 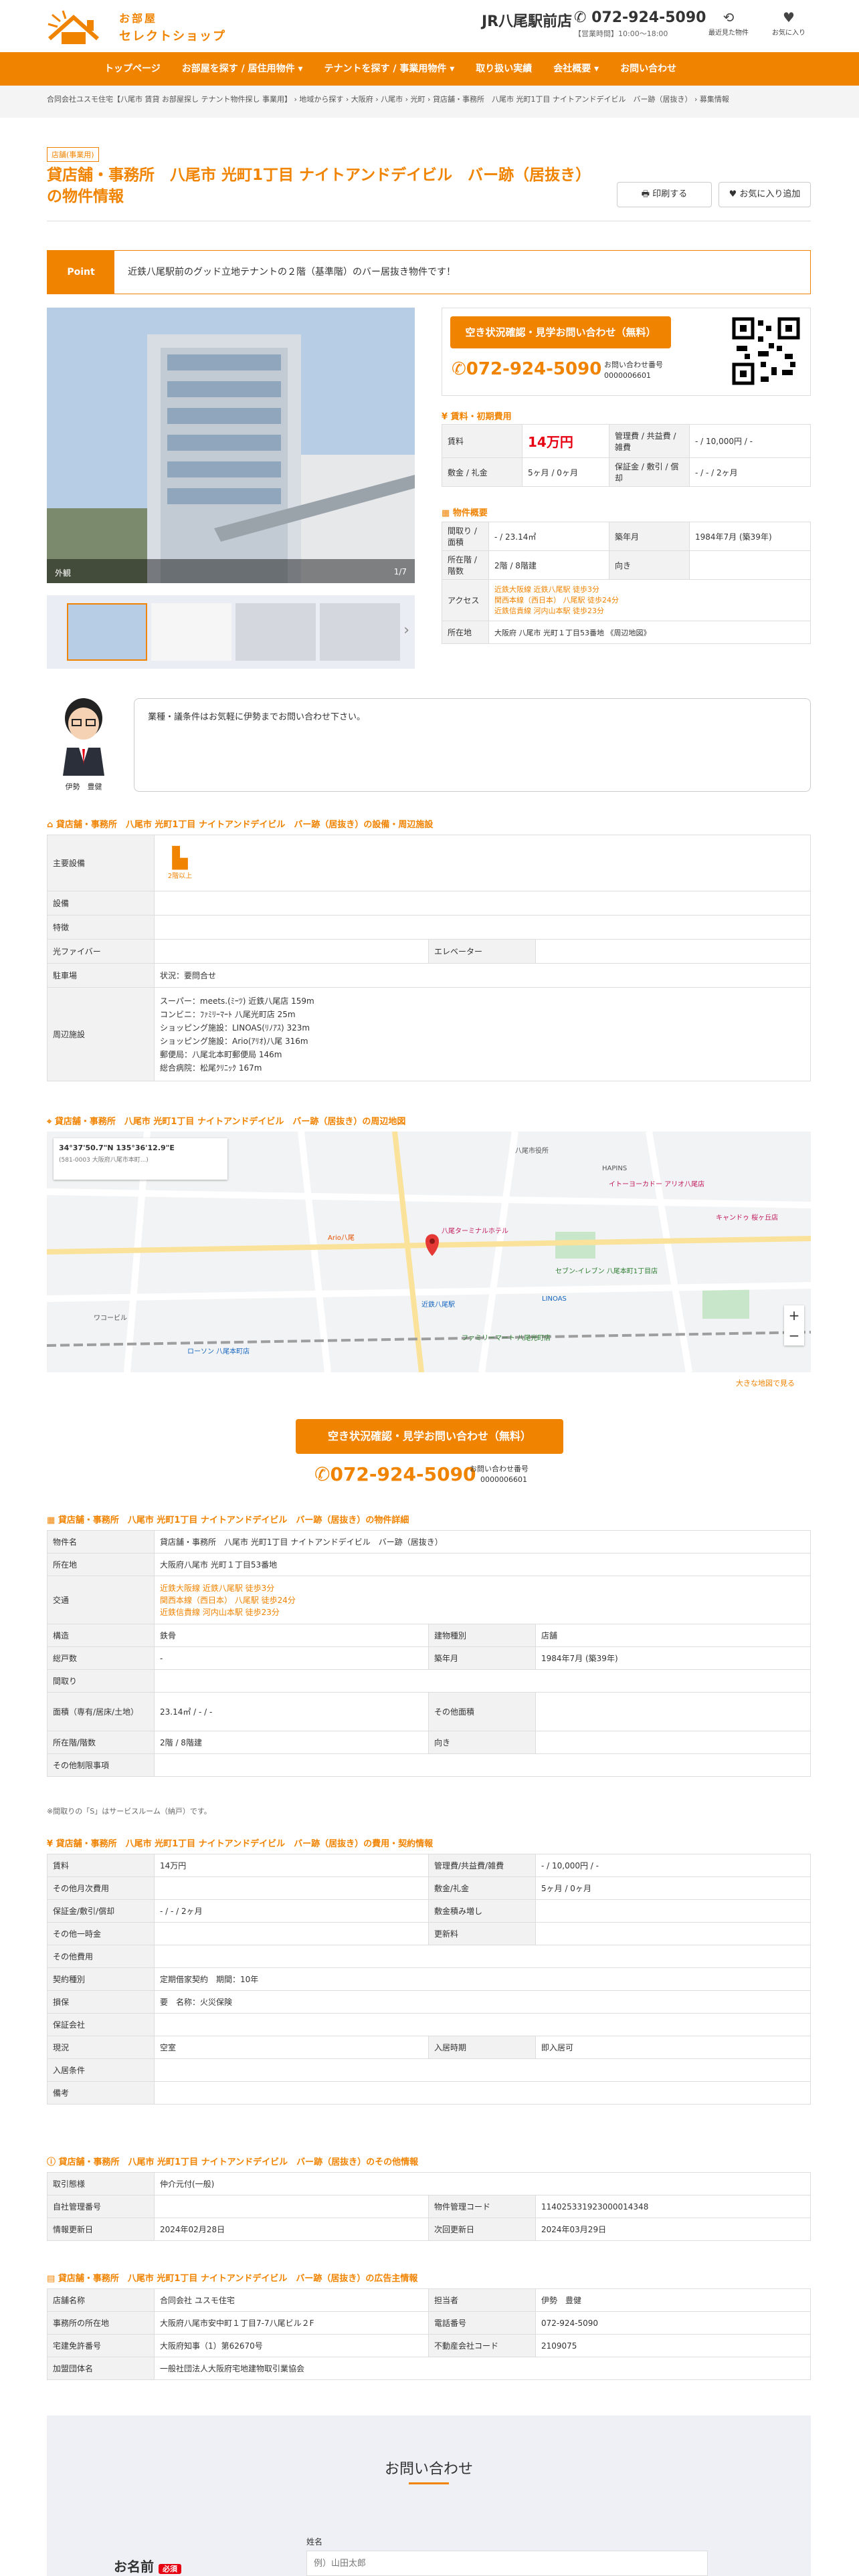 I want to click on table-cell: 大阪府八尾市安中町１丁目7-7八尾ビル２F, so click(x=291, y=2323).